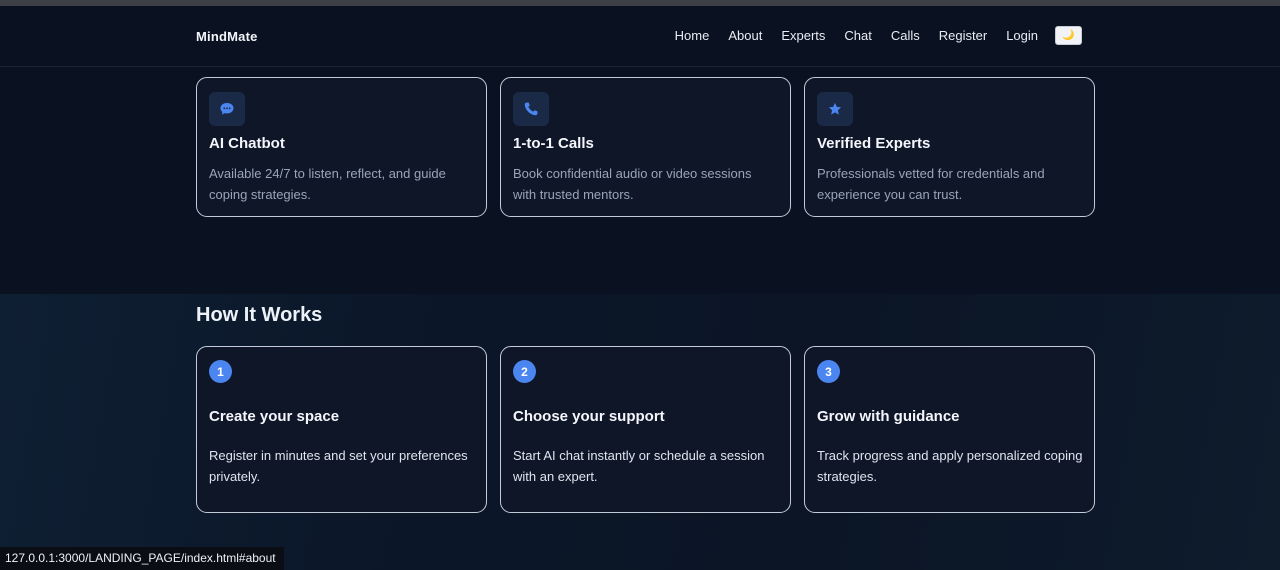 This screenshot has height=570, width=1280. What do you see at coordinates (524, 371) in the screenshot?
I see `step-number-badge: 2` at bounding box center [524, 371].